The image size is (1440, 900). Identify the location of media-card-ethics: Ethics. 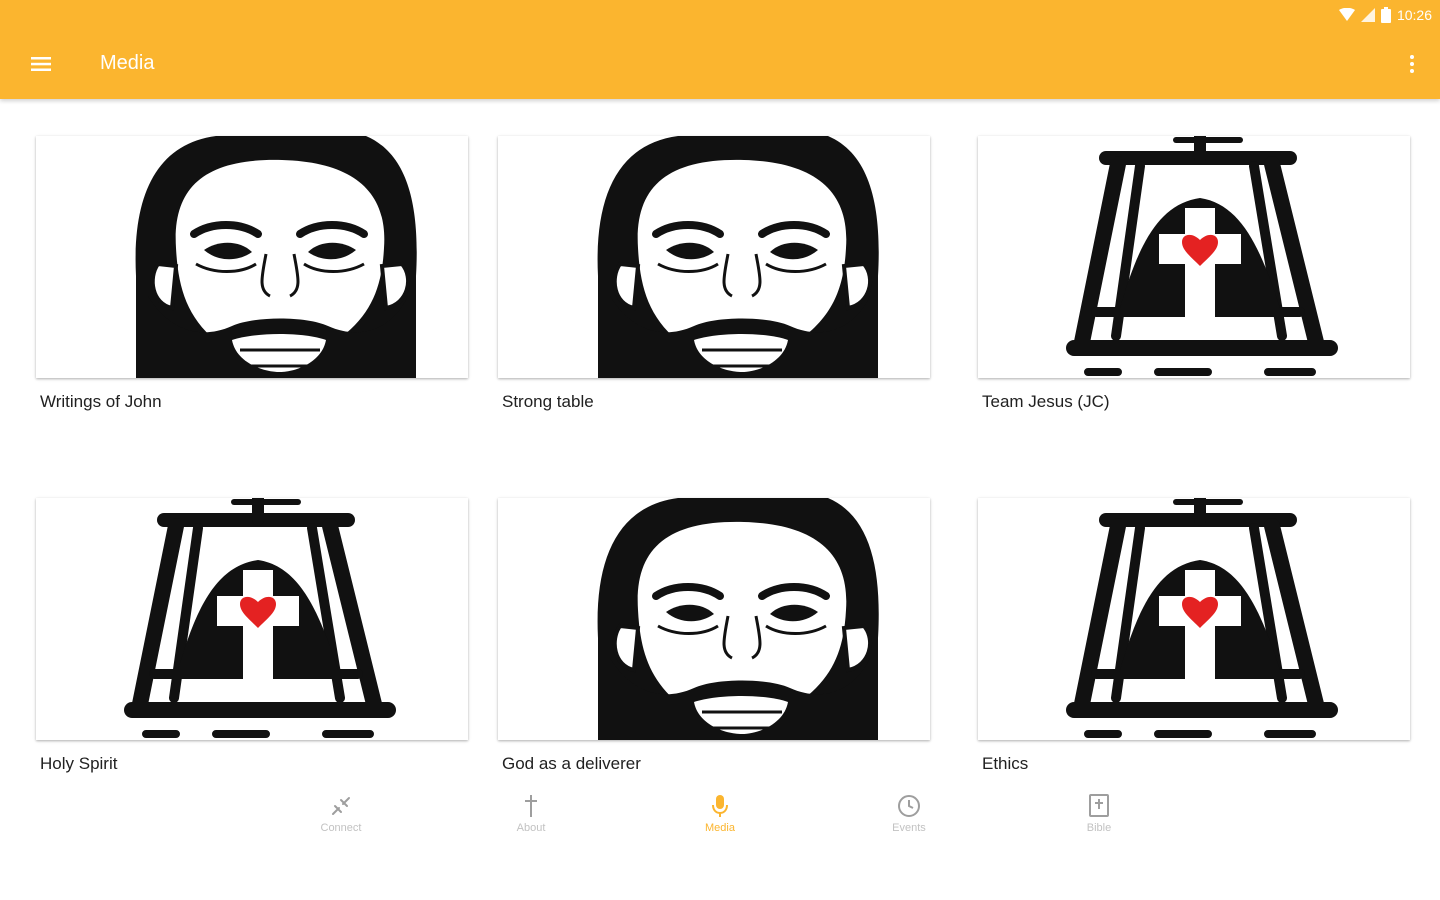
(1194, 635).